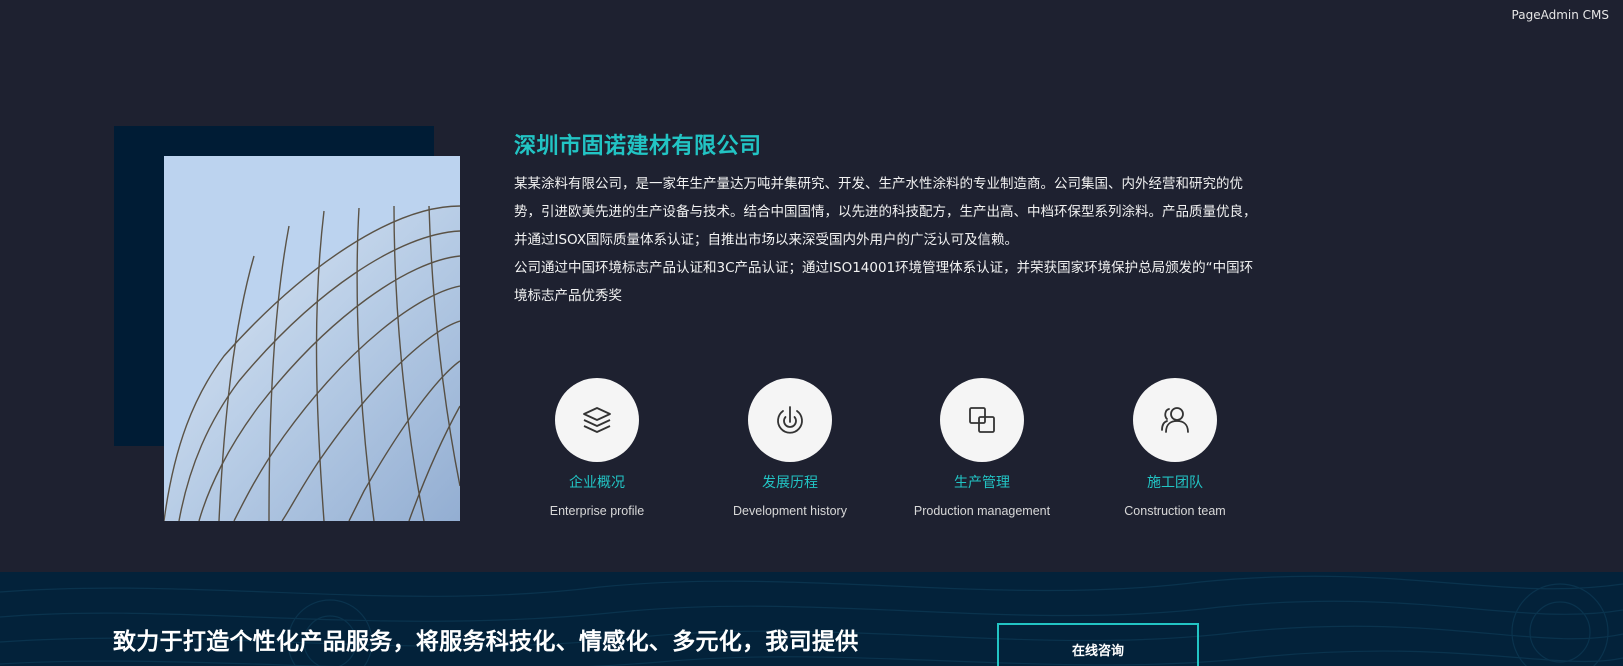 This screenshot has width=1623, height=666. What do you see at coordinates (790, 483) in the screenshot?
I see `feature-title: 发展历程` at bounding box center [790, 483].